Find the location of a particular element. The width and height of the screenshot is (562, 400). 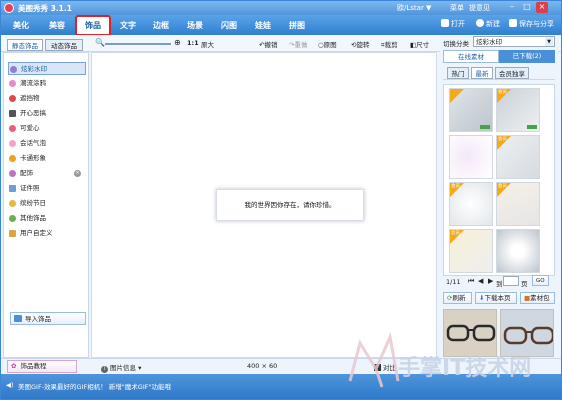

app-logo-icon is located at coordinates (9, 8).